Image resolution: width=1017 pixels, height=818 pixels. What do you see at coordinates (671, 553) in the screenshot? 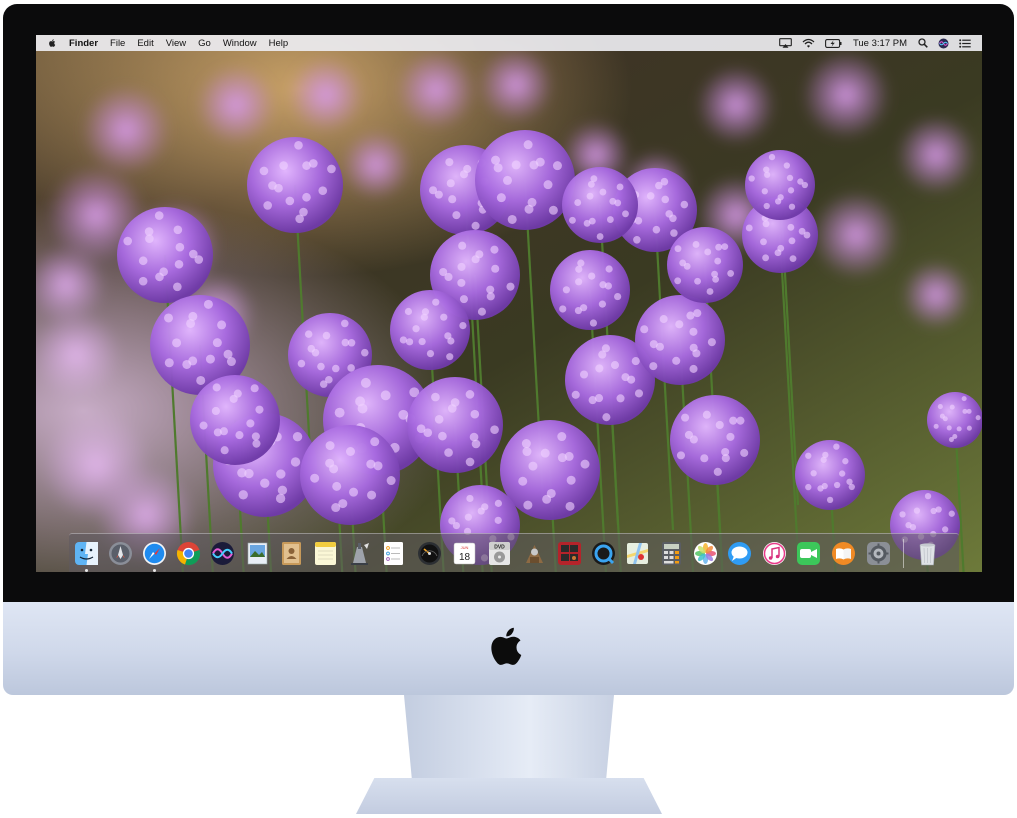
I see `calculator-icon` at bounding box center [671, 553].